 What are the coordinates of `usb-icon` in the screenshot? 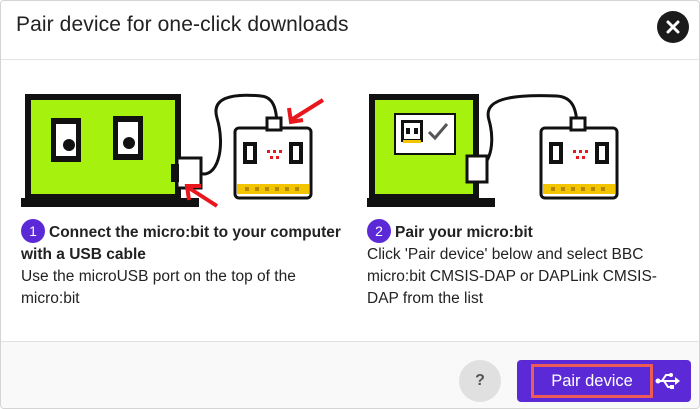 It's located at (667, 381).